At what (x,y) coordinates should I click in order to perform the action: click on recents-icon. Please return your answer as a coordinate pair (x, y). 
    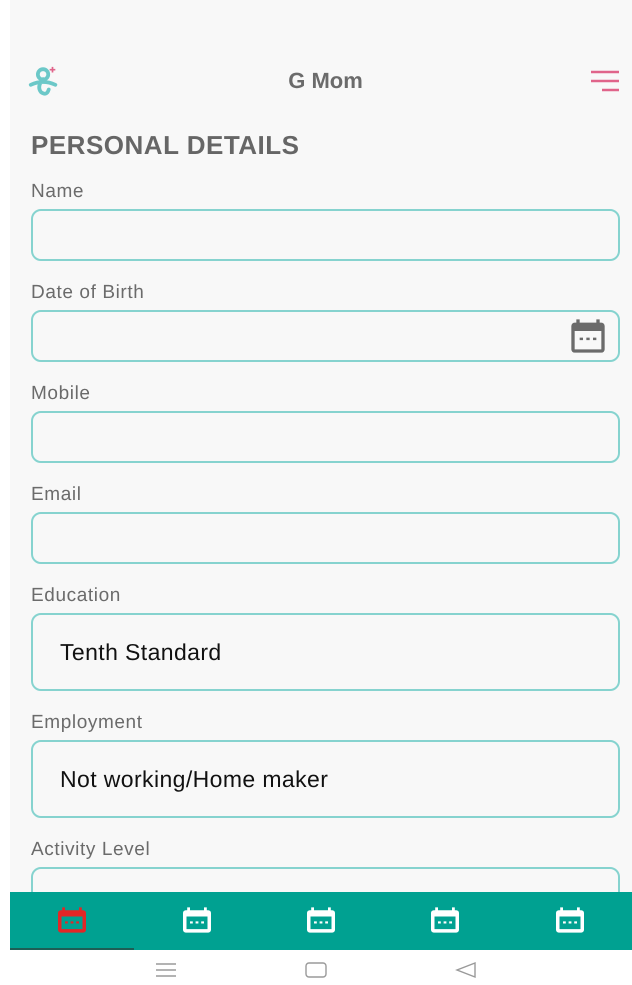
    Looking at the image, I should click on (166, 970).